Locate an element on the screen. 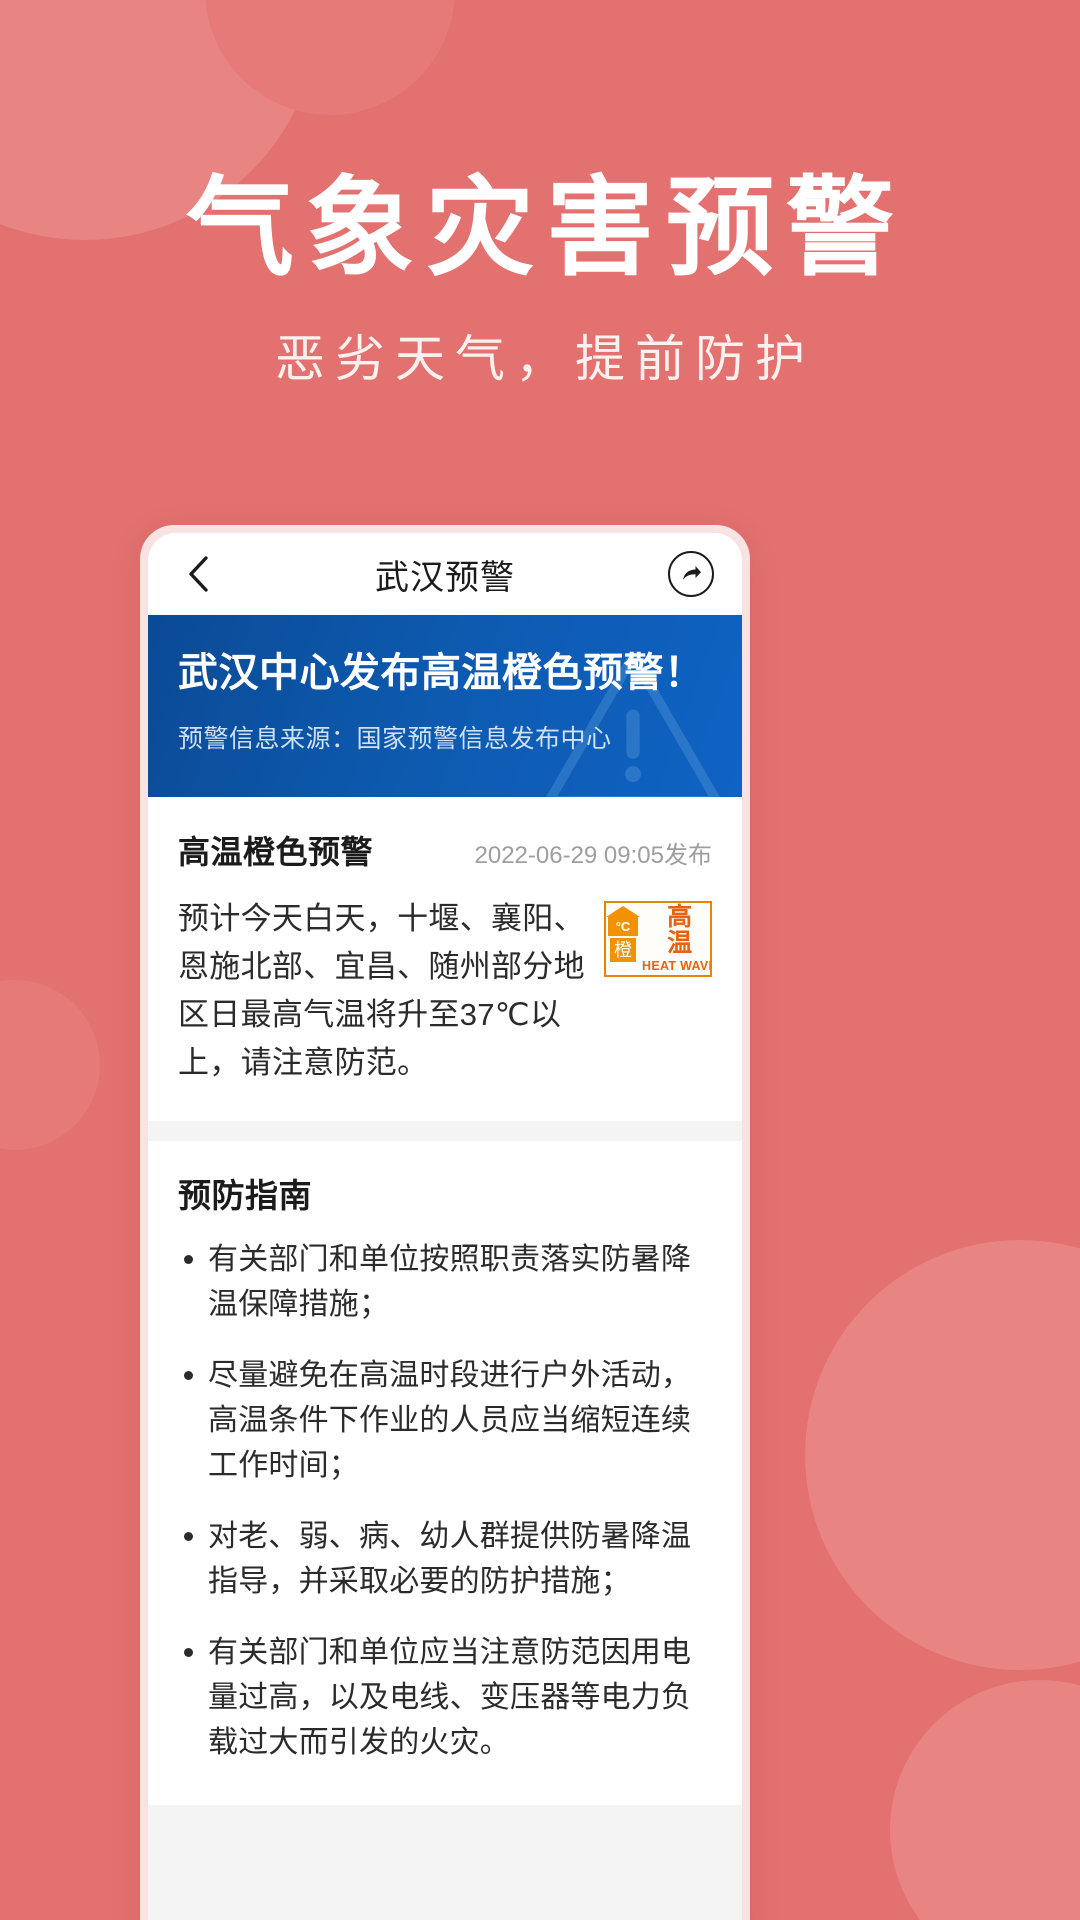  page-title: 气象灾害预警 is located at coordinates (545, 227).